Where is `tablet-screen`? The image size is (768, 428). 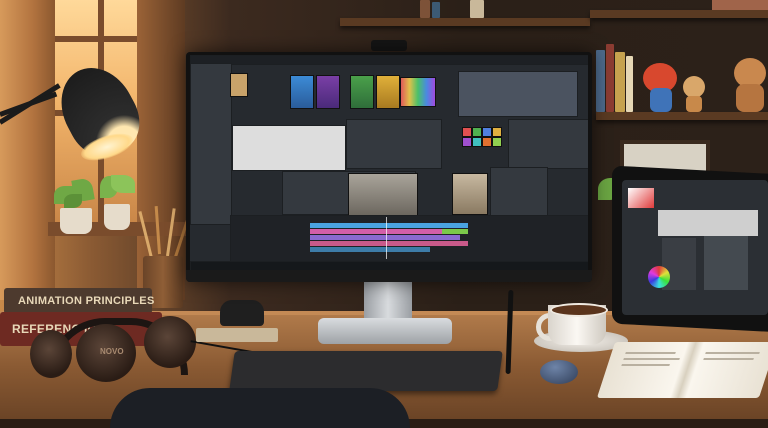
tablet-screen is located at coordinates (695, 247).